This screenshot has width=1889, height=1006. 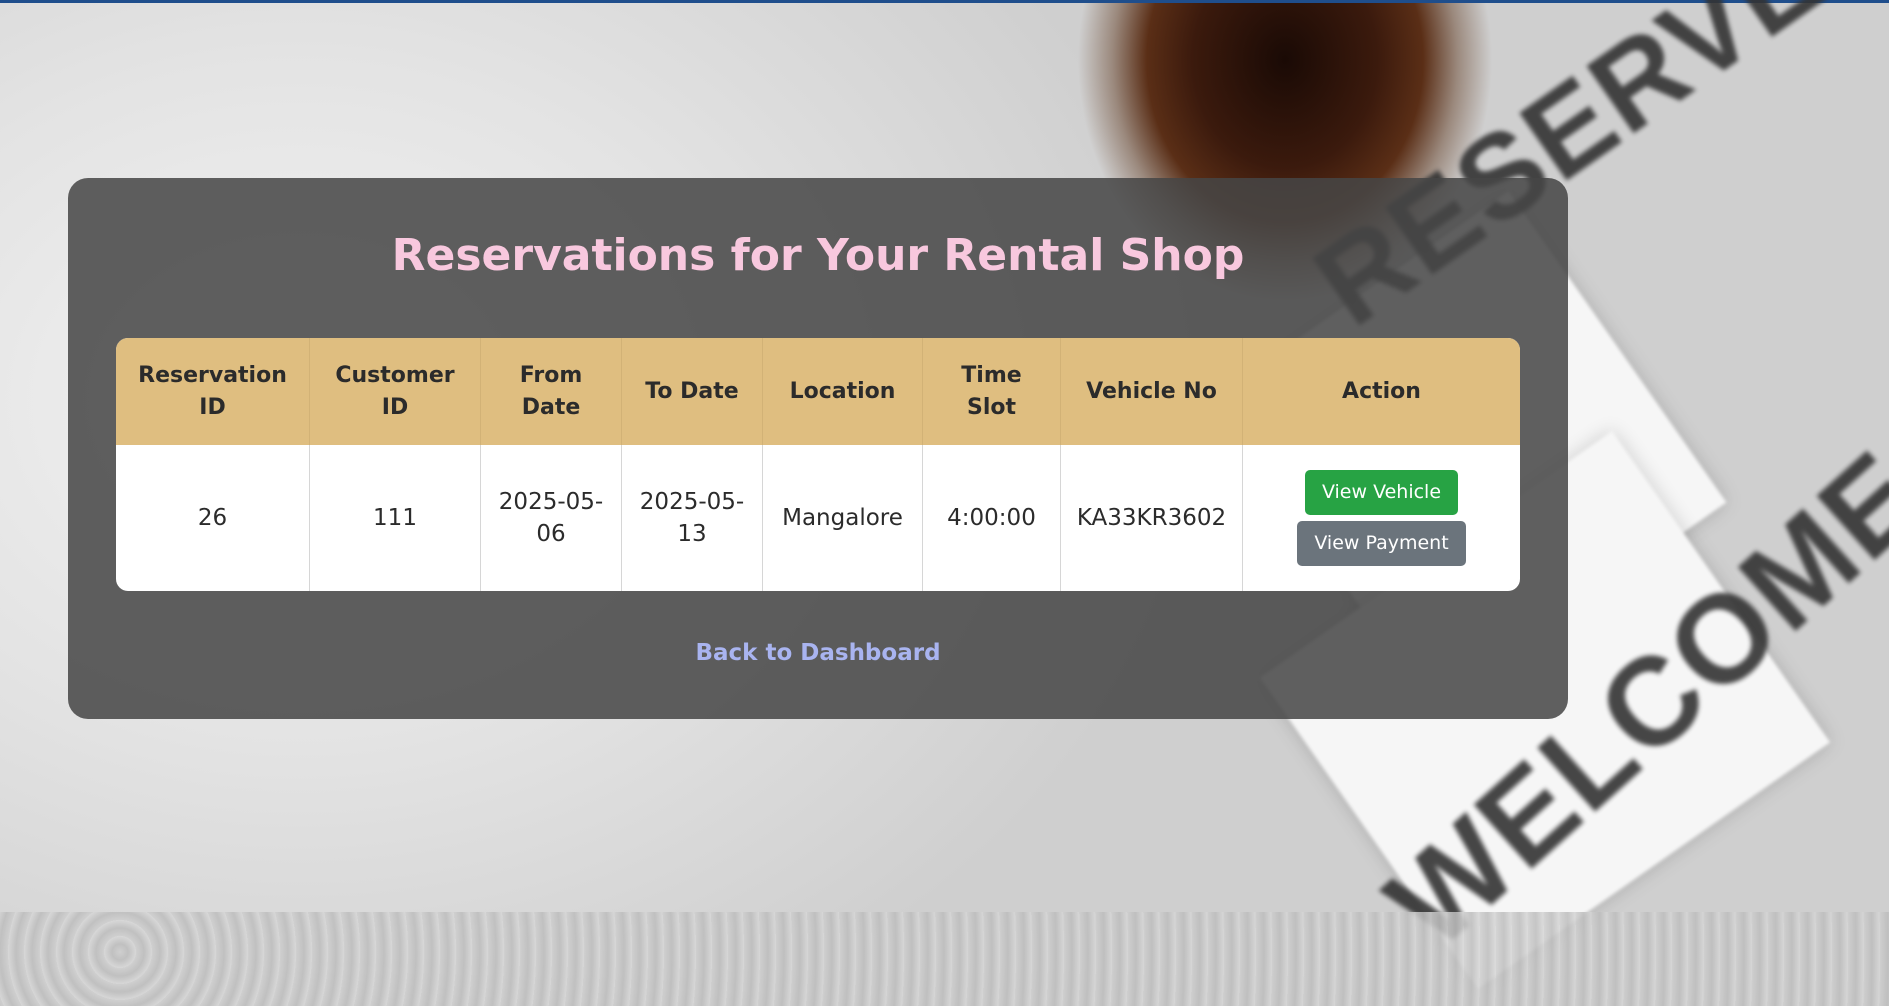 What do you see at coordinates (842, 391) in the screenshot?
I see `column-header-location: Location` at bounding box center [842, 391].